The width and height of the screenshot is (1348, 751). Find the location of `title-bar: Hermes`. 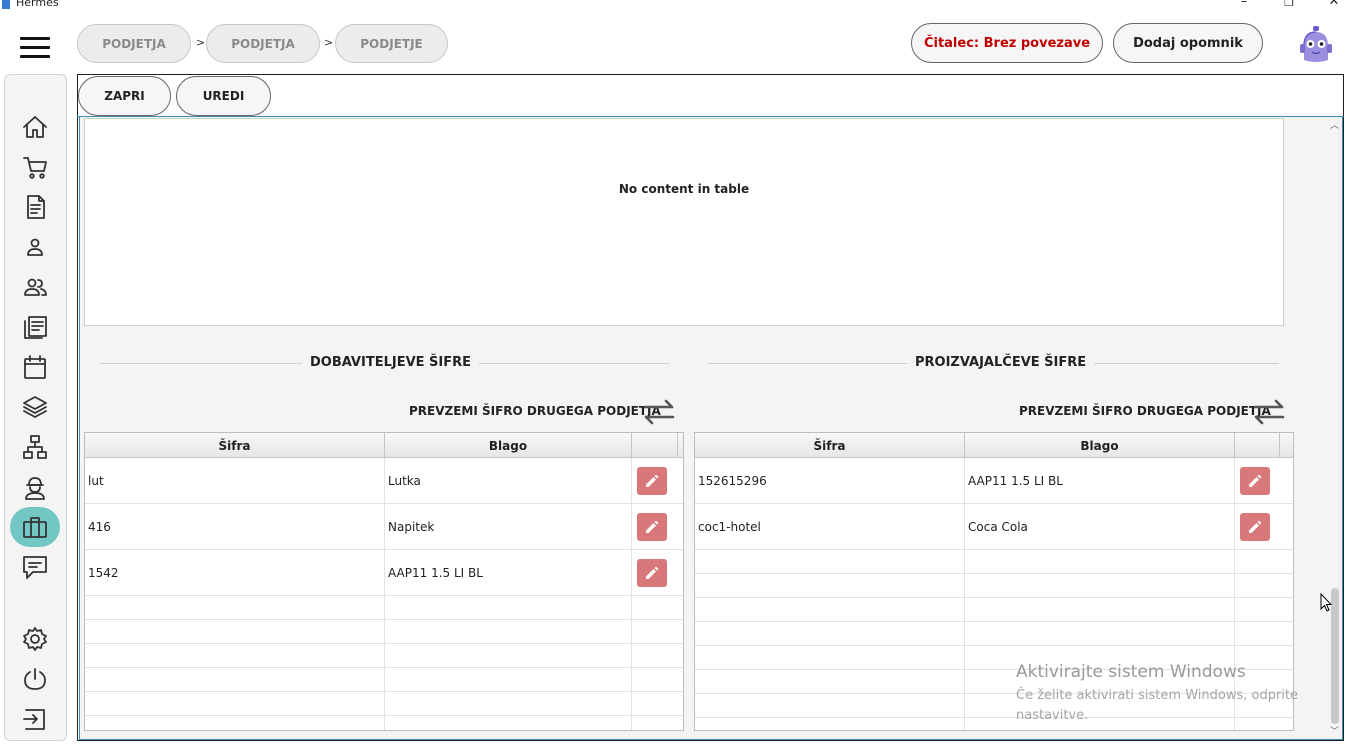

title-bar: Hermes is located at coordinates (674, 5).